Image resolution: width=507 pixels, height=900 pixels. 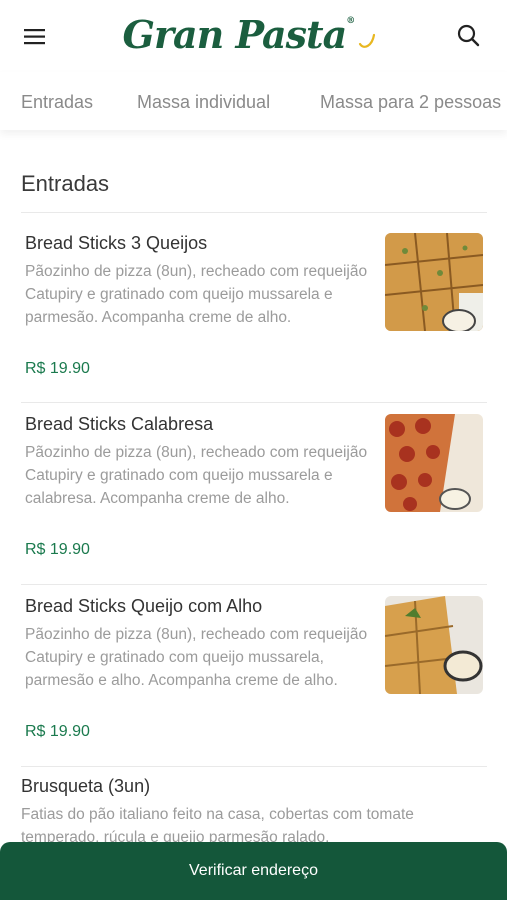 I want to click on tab-massa-para-2-pessoas: Massa para 2 pessoas, so click(x=410, y=102).